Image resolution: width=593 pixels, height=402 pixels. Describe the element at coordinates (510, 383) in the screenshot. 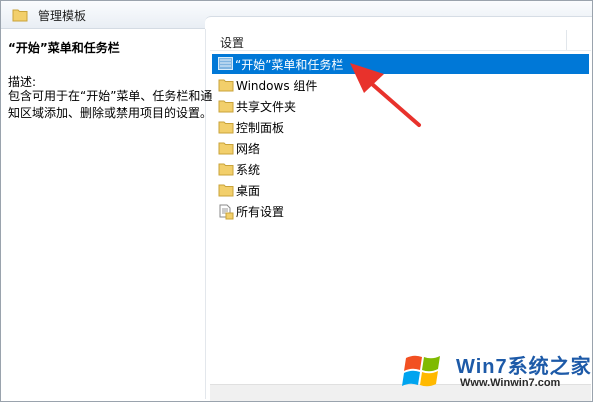

I see `watermark-url: Www.Winwin7.com` at that location.